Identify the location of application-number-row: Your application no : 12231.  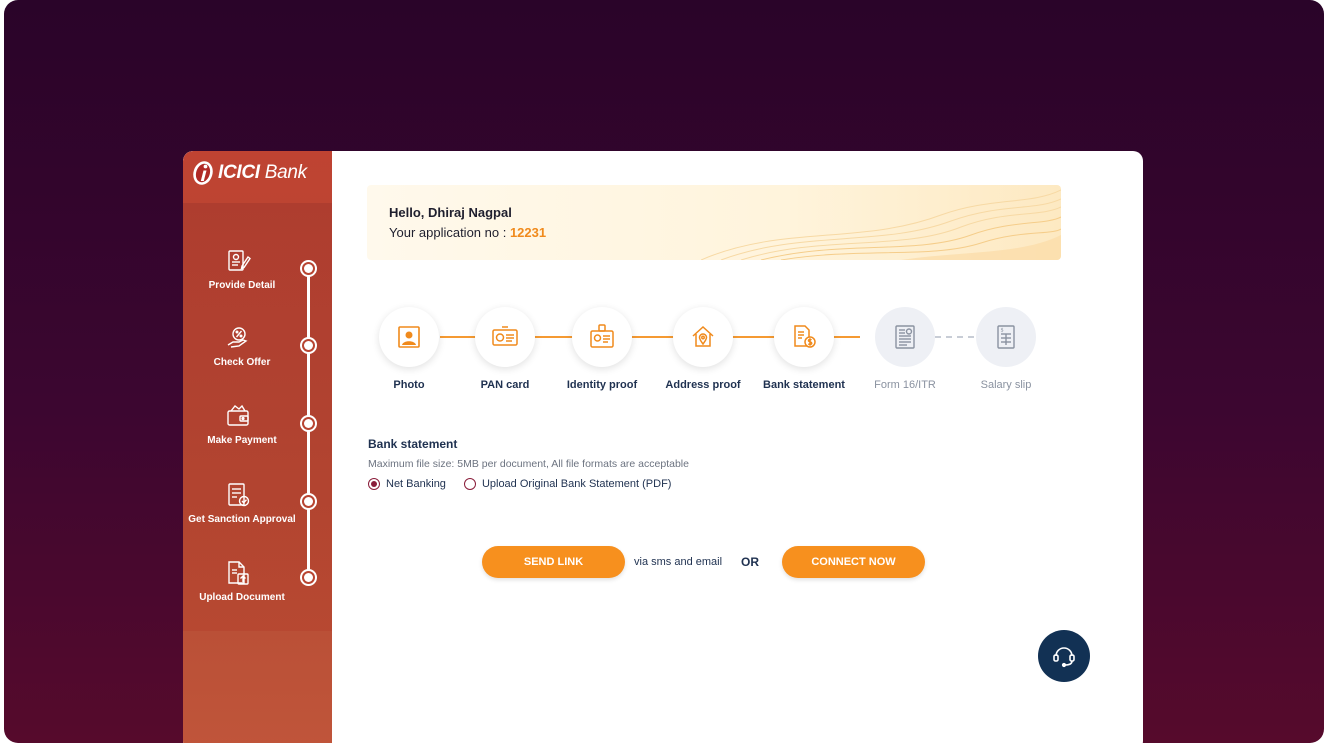
(467, 232).